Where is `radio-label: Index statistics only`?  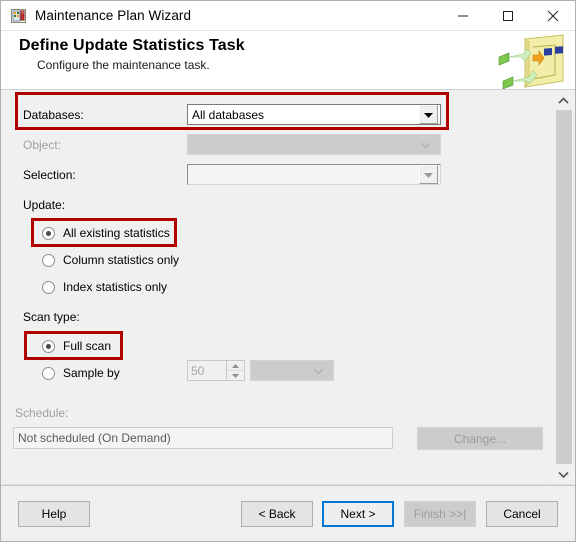 radio-label: Index statistics only is located at coordinates (115, 287).